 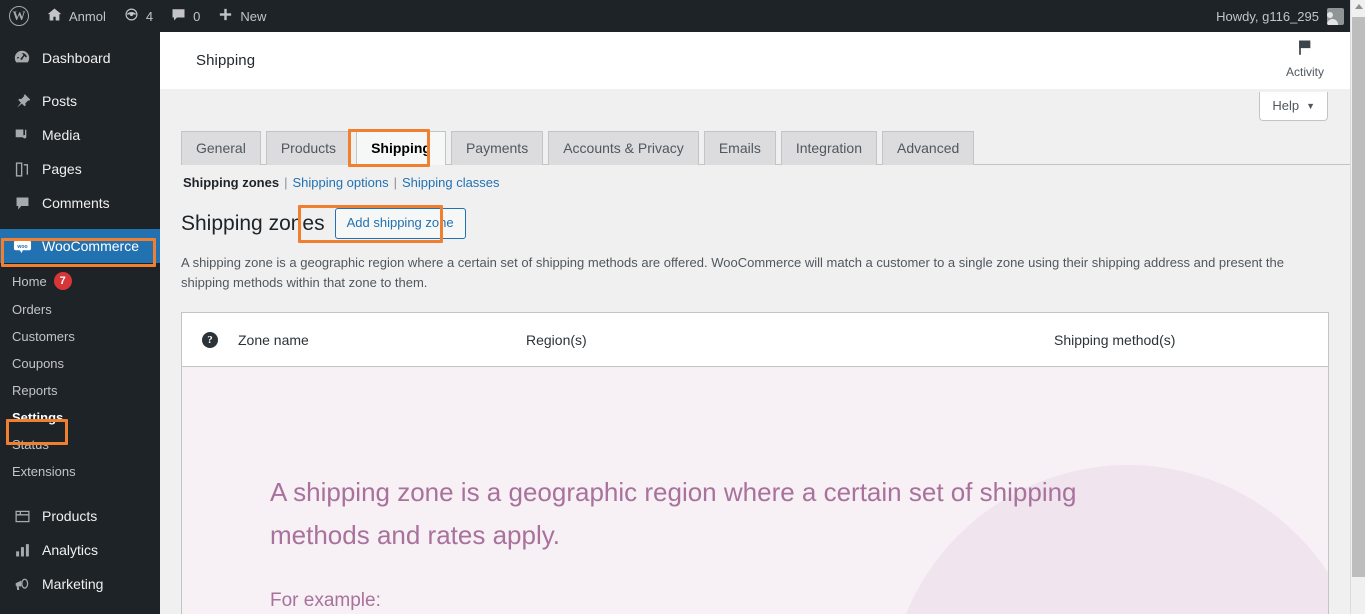 What do you see at coordinates (87, 16) in the screenshot?
I see `site-name-label: Anmol` at bounding box center [87, 16].